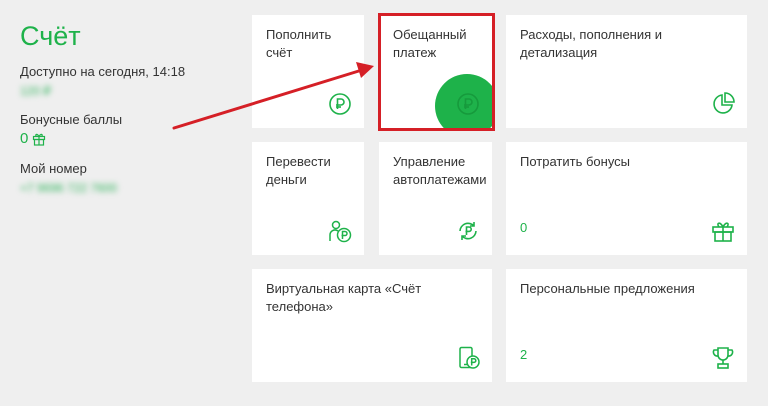 This screenshot has height=406, width=768. Describe the element at coordinates (103, 71) in the screenshot. I see `available-label: Доступно на сегодня, 14:18` at that location.